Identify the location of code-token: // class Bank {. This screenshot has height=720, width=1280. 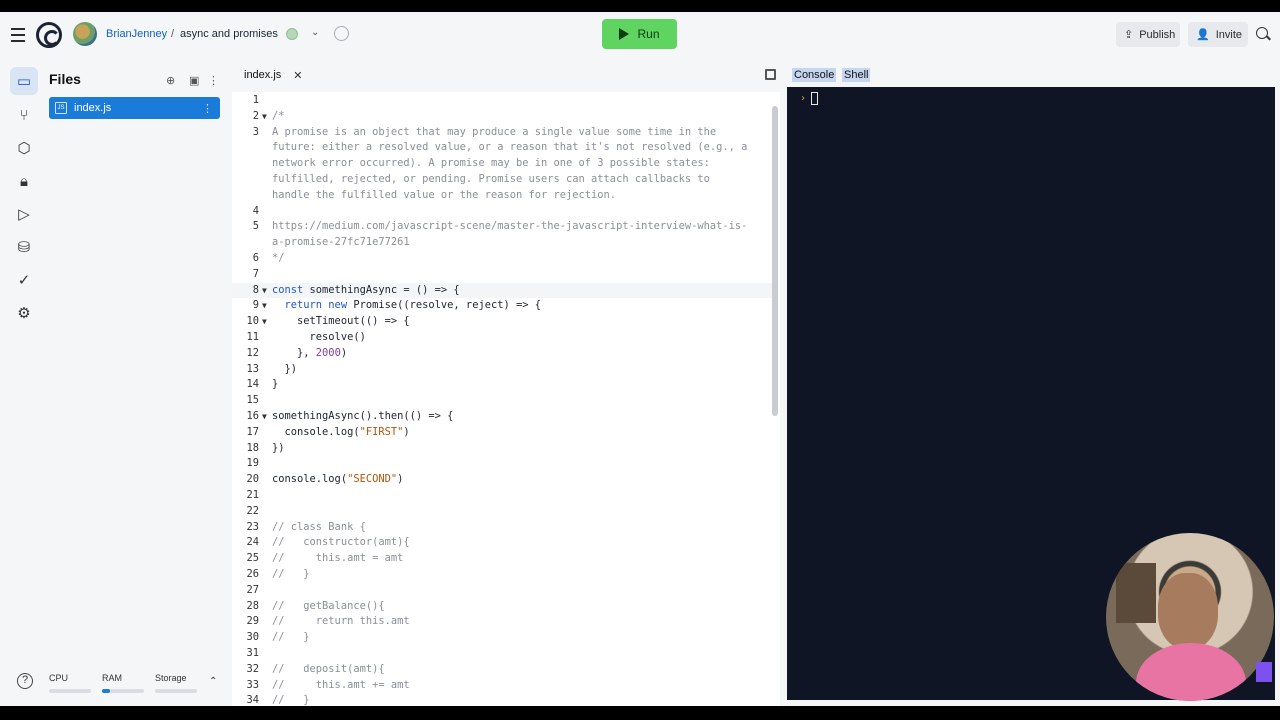
(319, 526).